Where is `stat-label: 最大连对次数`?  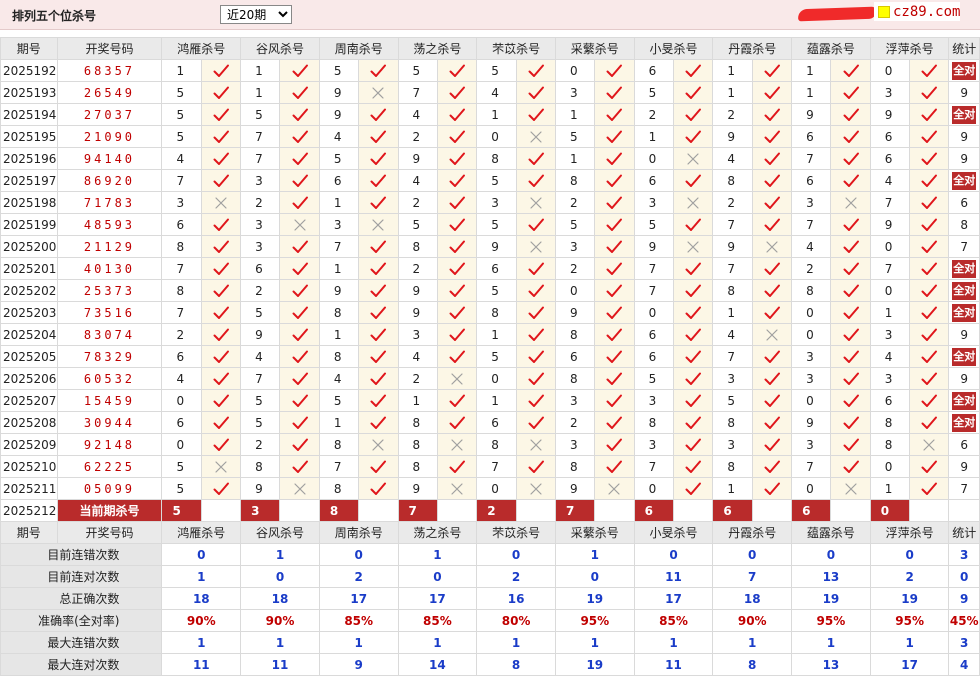
stat-label: 最大连对次数 is located at coordinates (81, 664).